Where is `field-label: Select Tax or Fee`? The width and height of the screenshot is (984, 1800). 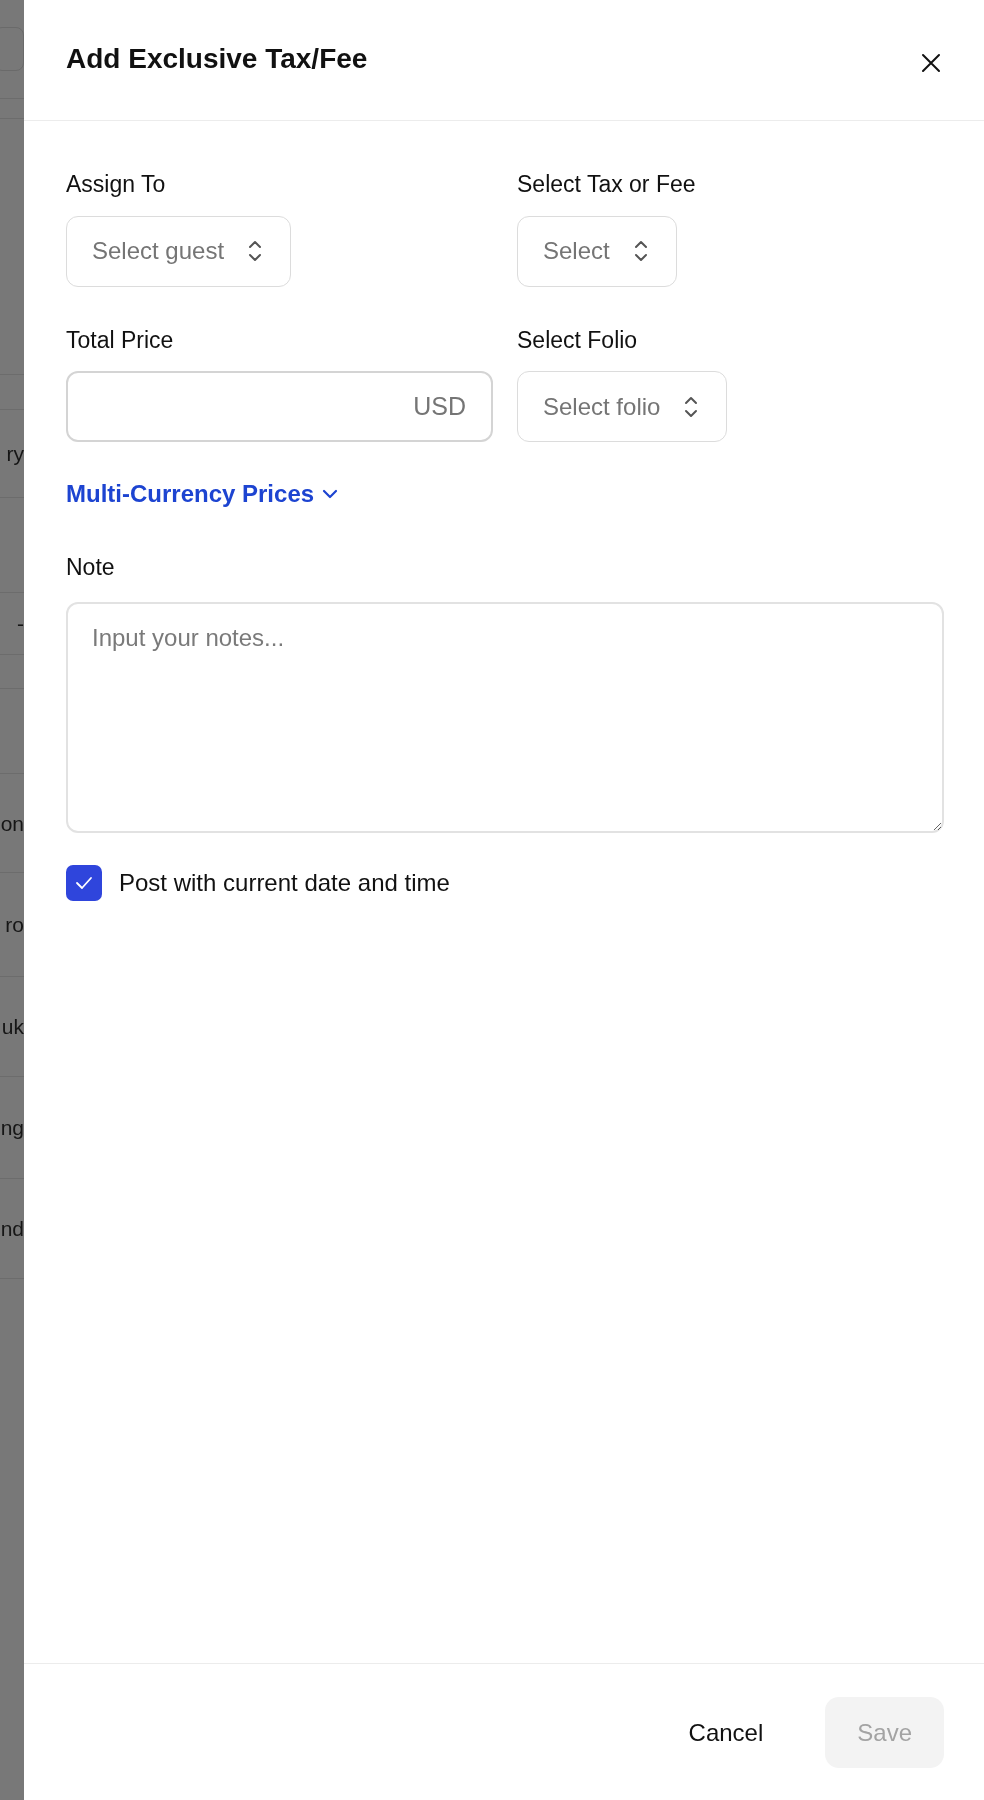 field-label: Select Tax or Fee is located at coordinates (607, 184).